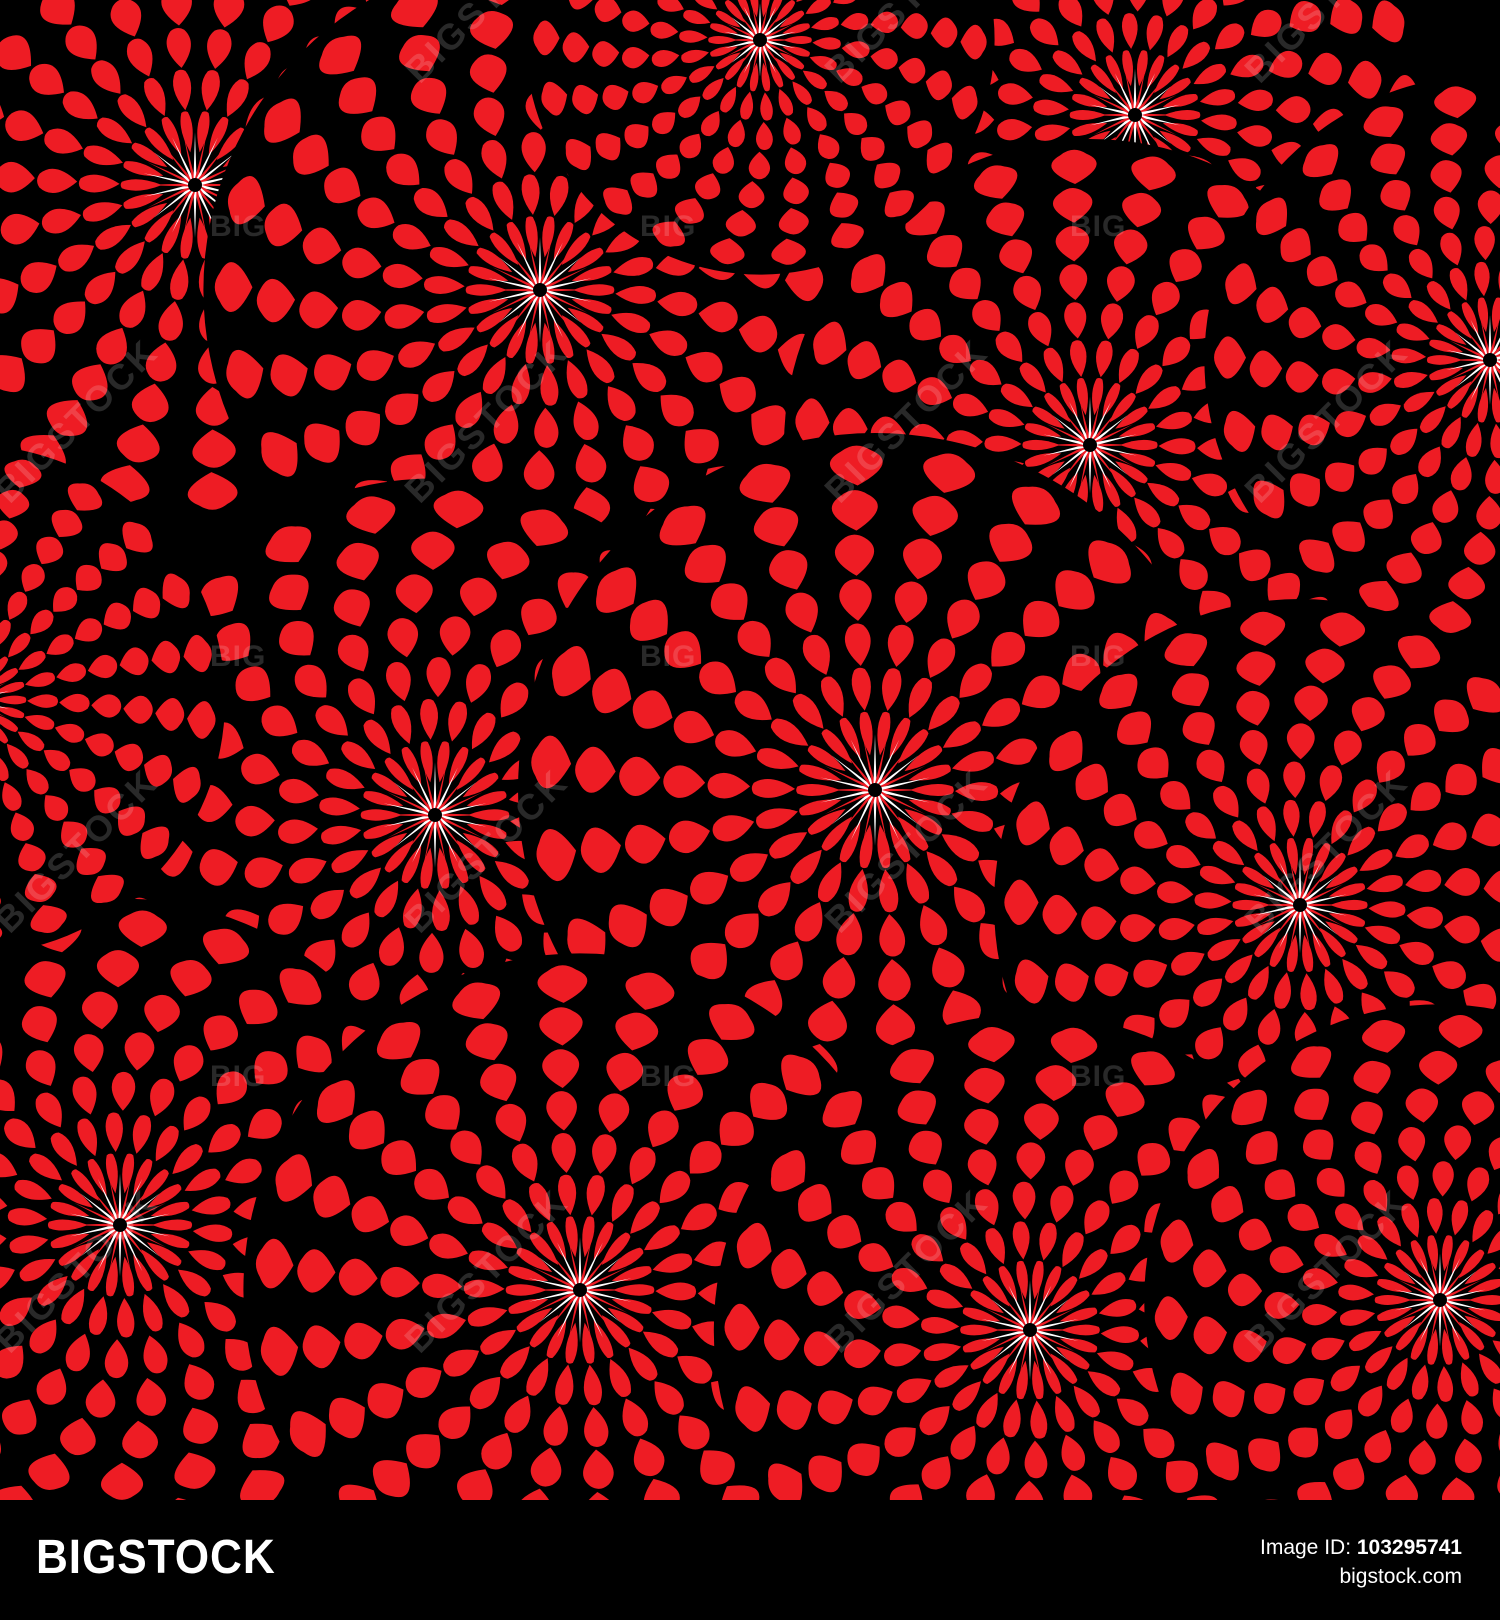 The height and width of the screenshot is (1620, 1500). I want to click on image-id-row: Image ID: 103295741, so click(1361, 1548).